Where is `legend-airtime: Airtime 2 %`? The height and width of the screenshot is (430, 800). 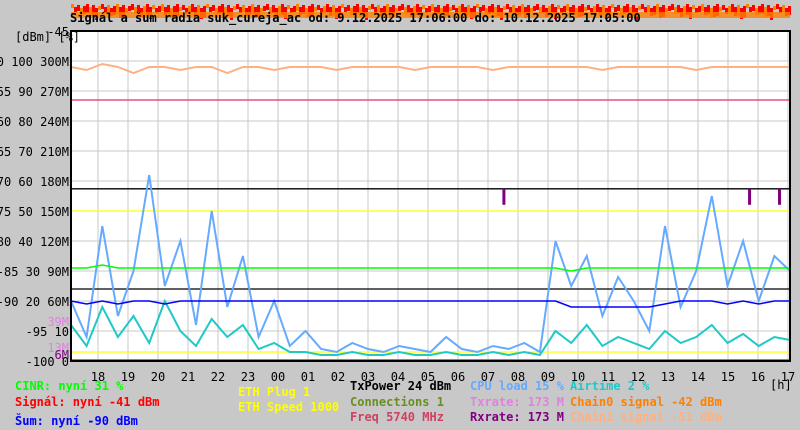
legend-airtime: Airtime 2 % is located at coordinates (610, 386).